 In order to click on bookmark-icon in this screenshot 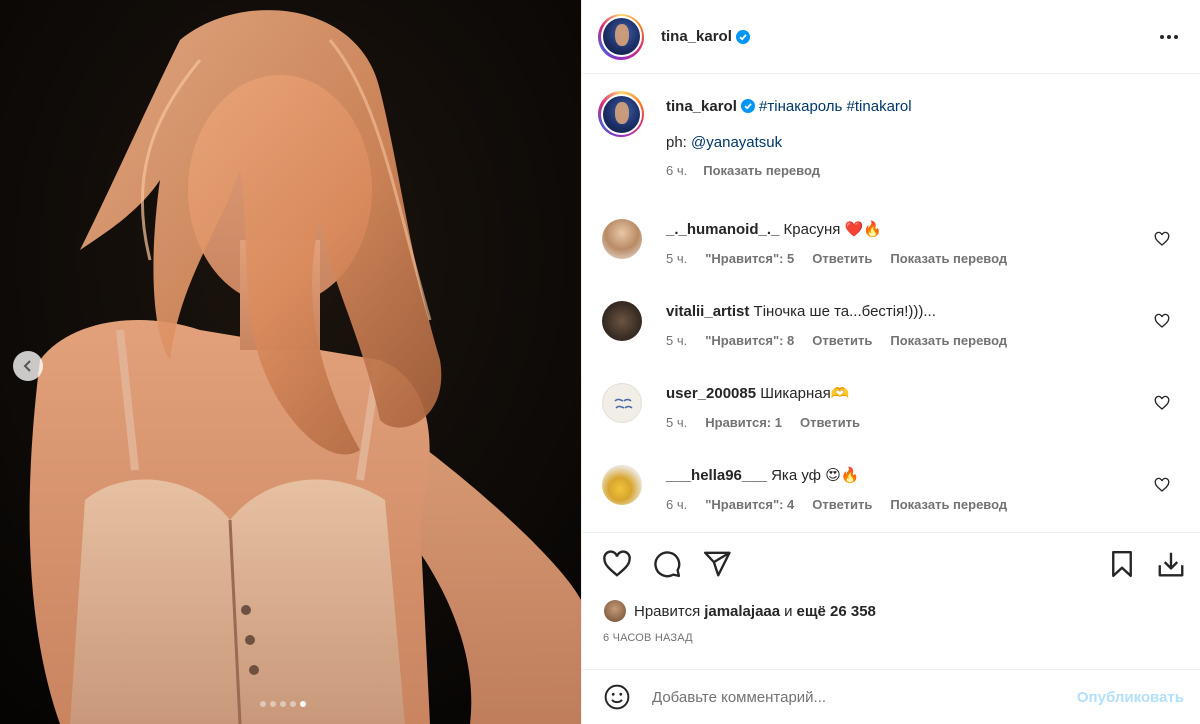, I will do `click(1122, 564)`.